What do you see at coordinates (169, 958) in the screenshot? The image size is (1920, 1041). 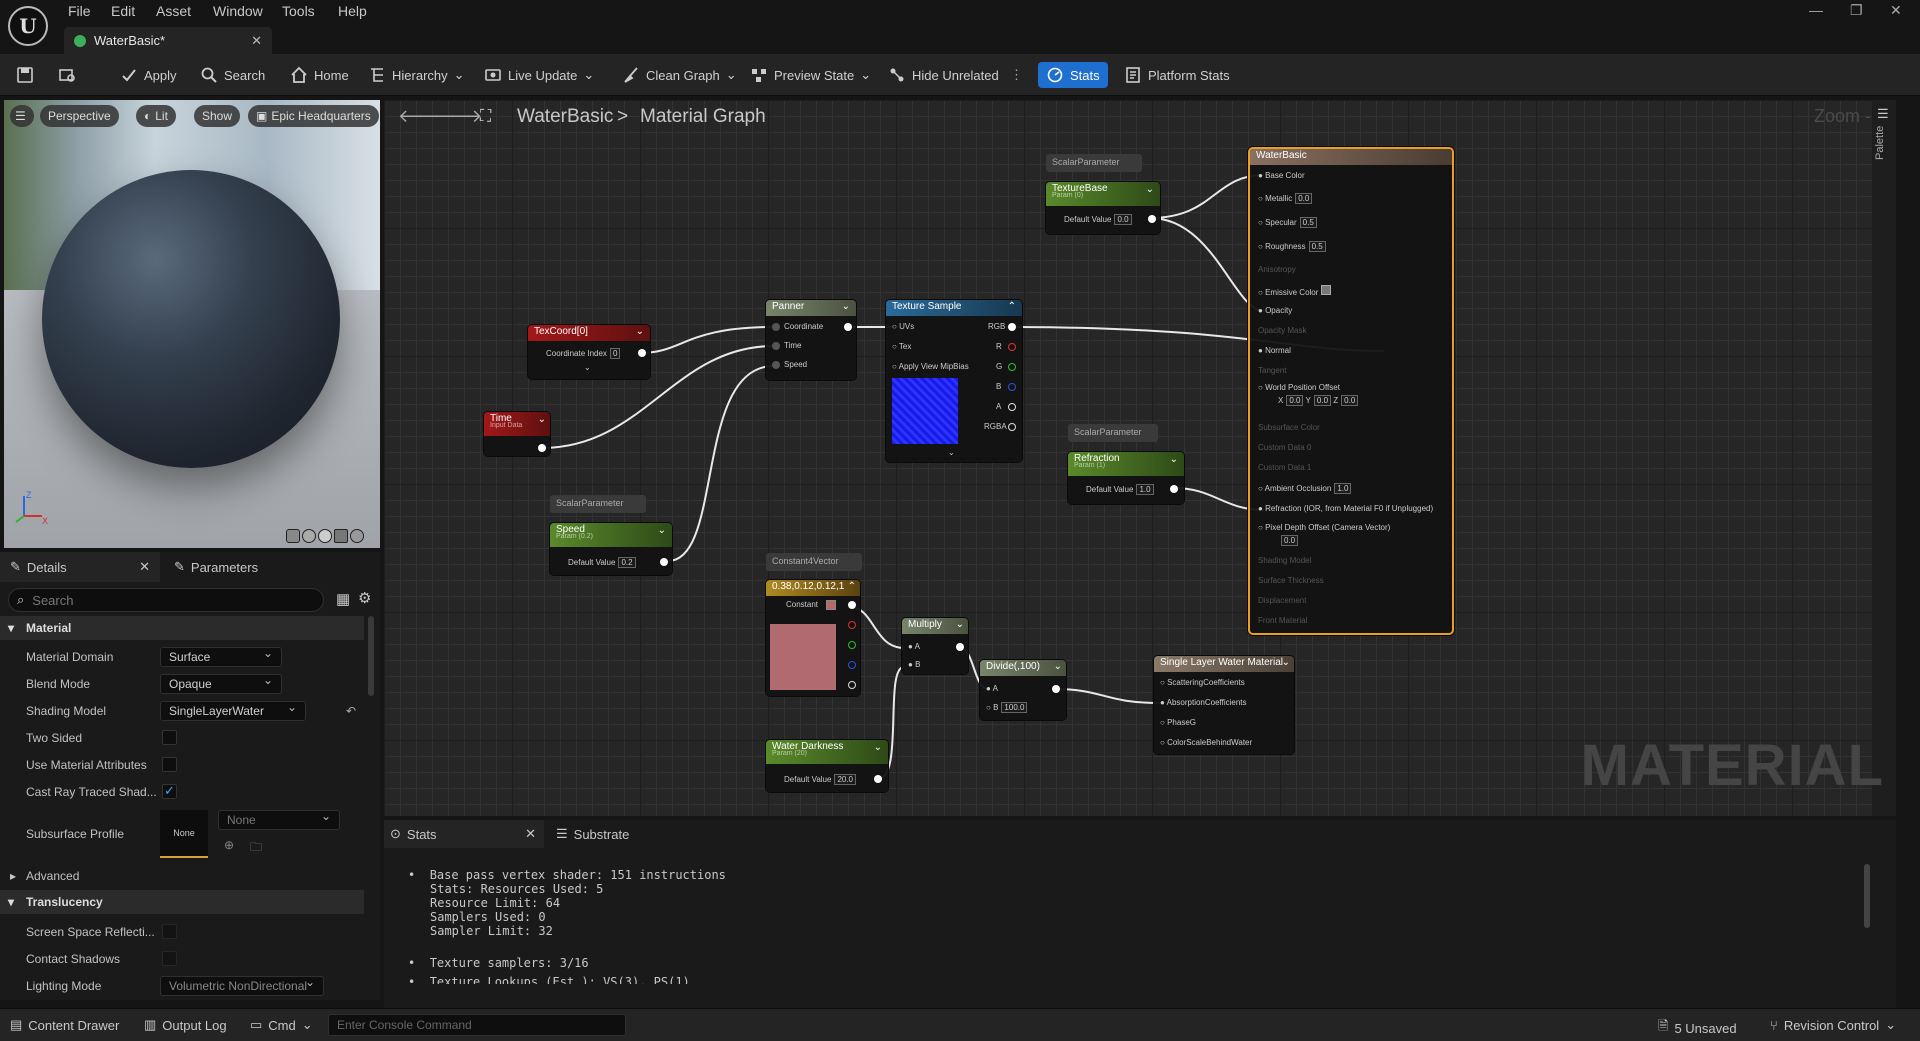 I see `contact-shadows-checkbox` at bounding box center [169, 958].